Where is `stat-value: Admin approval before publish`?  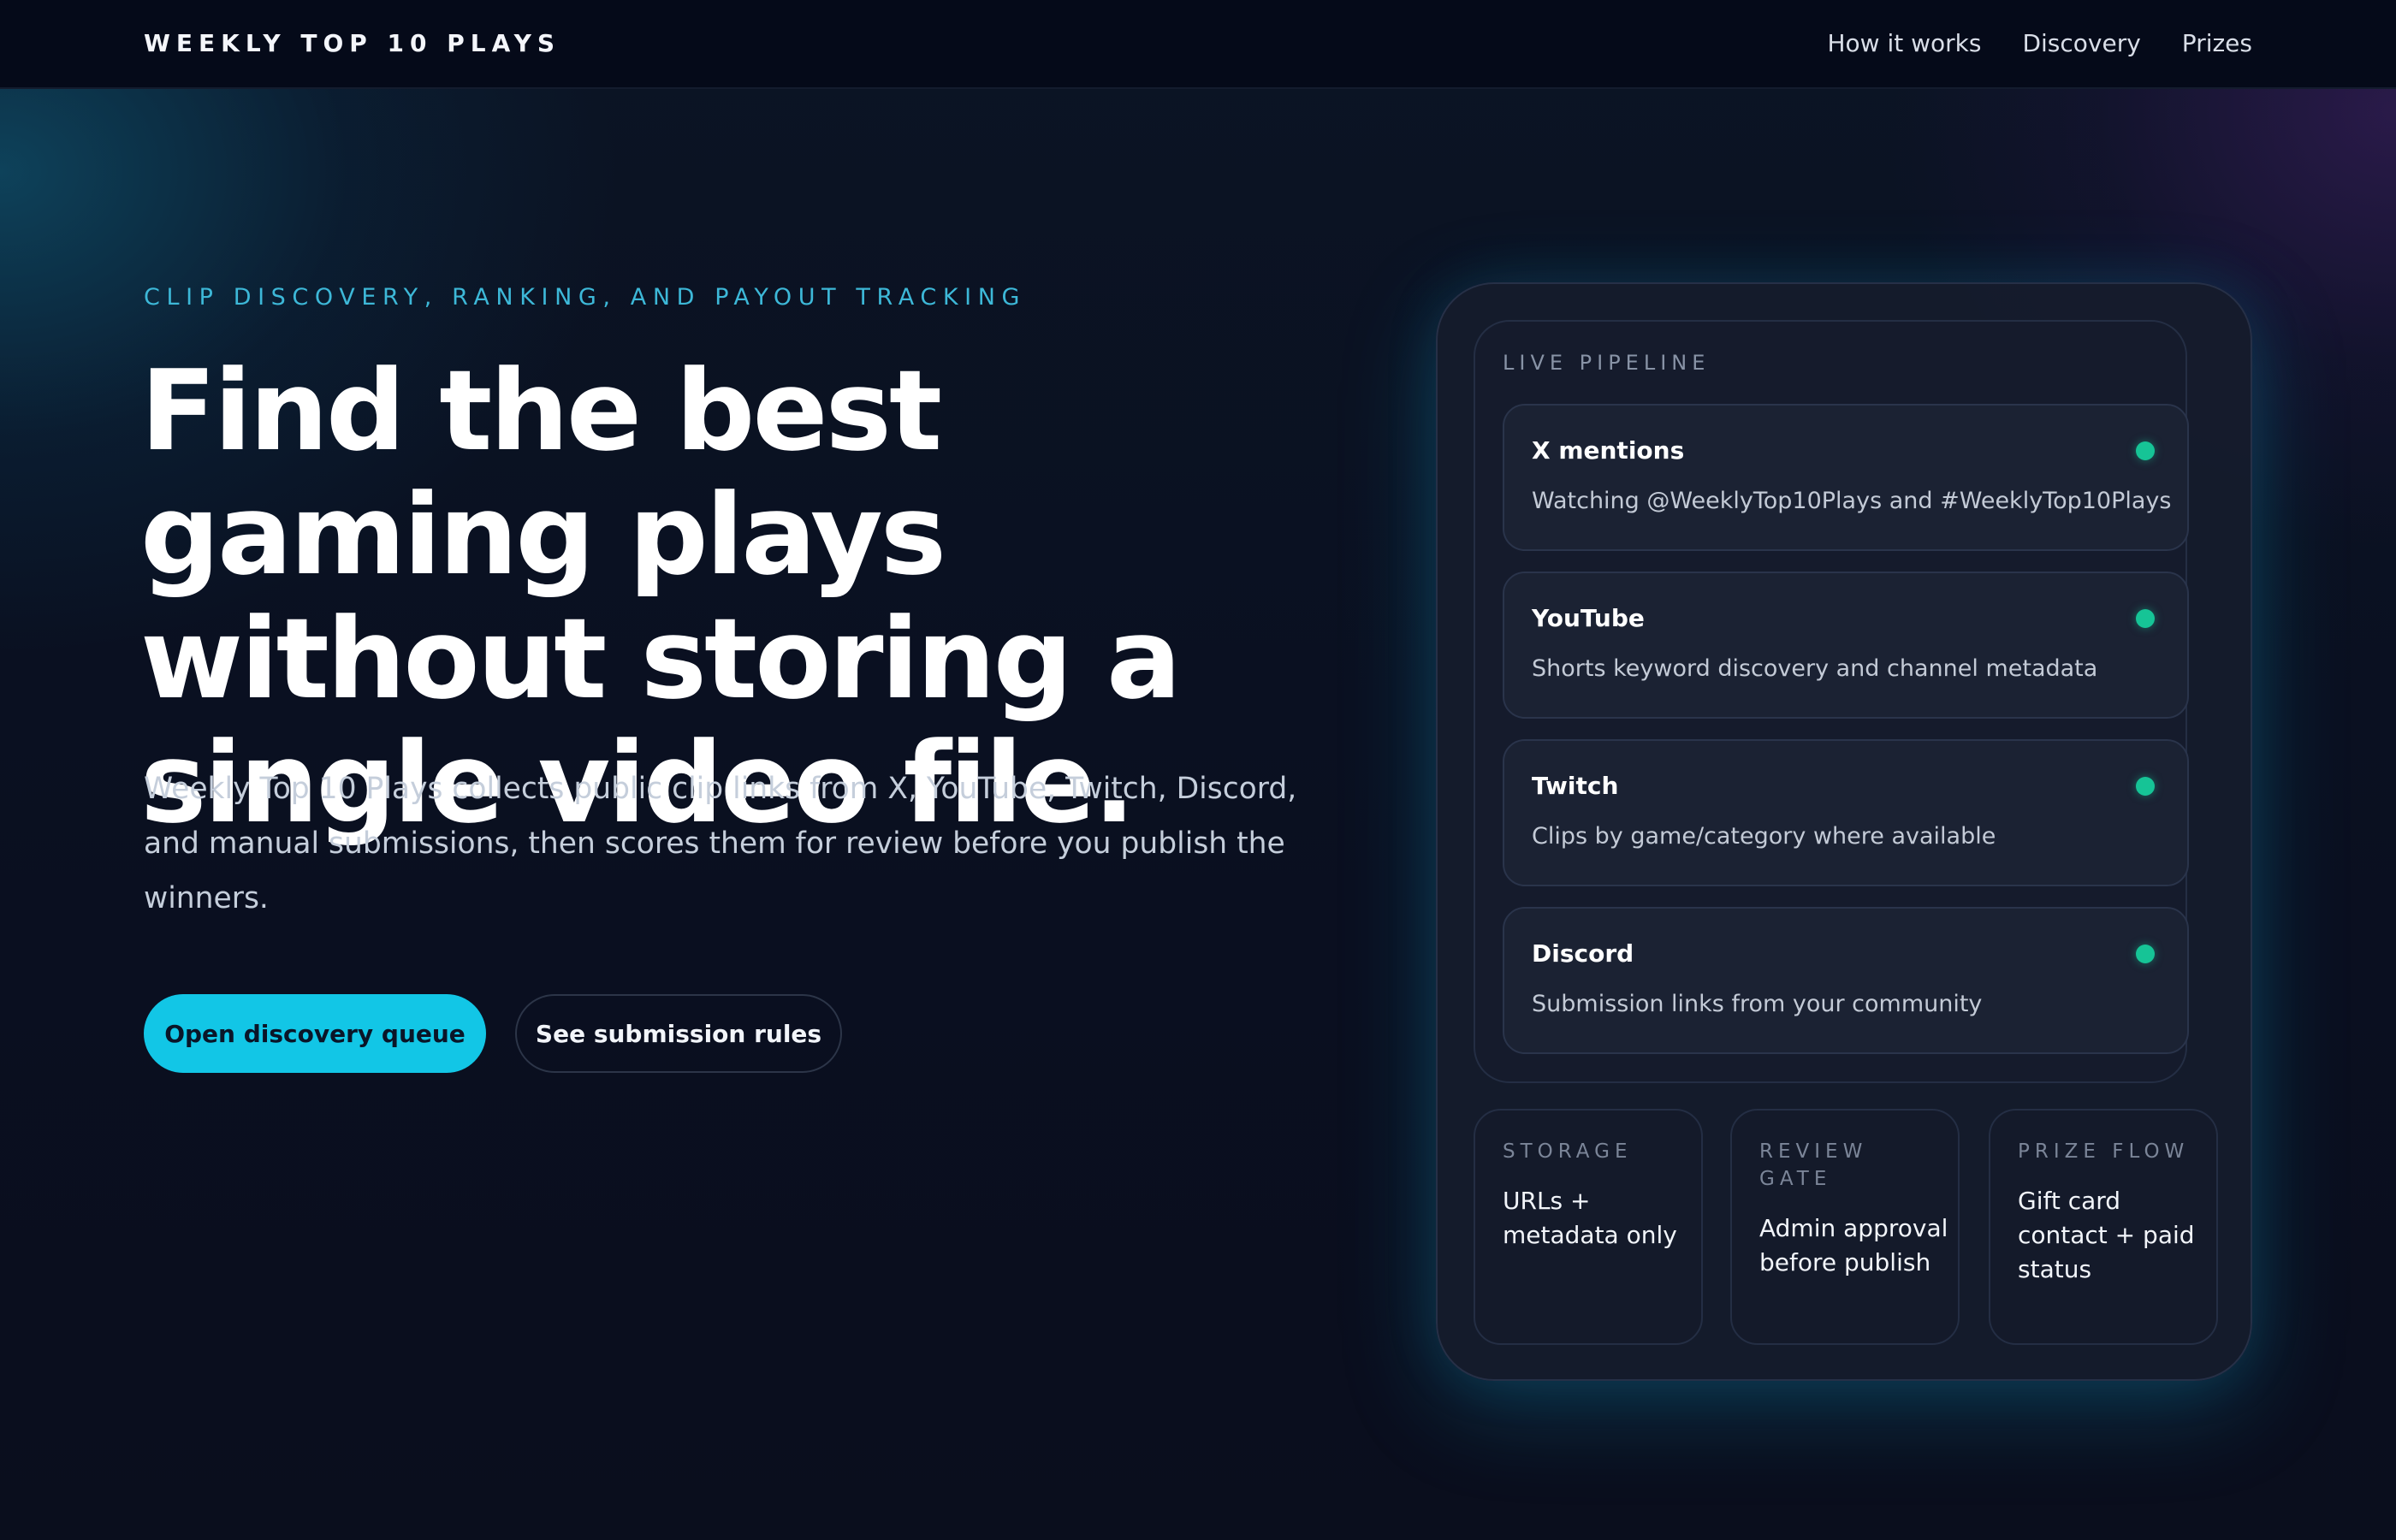
stat-value: Admin approval before publish is located at coordinates (1853, 1245).